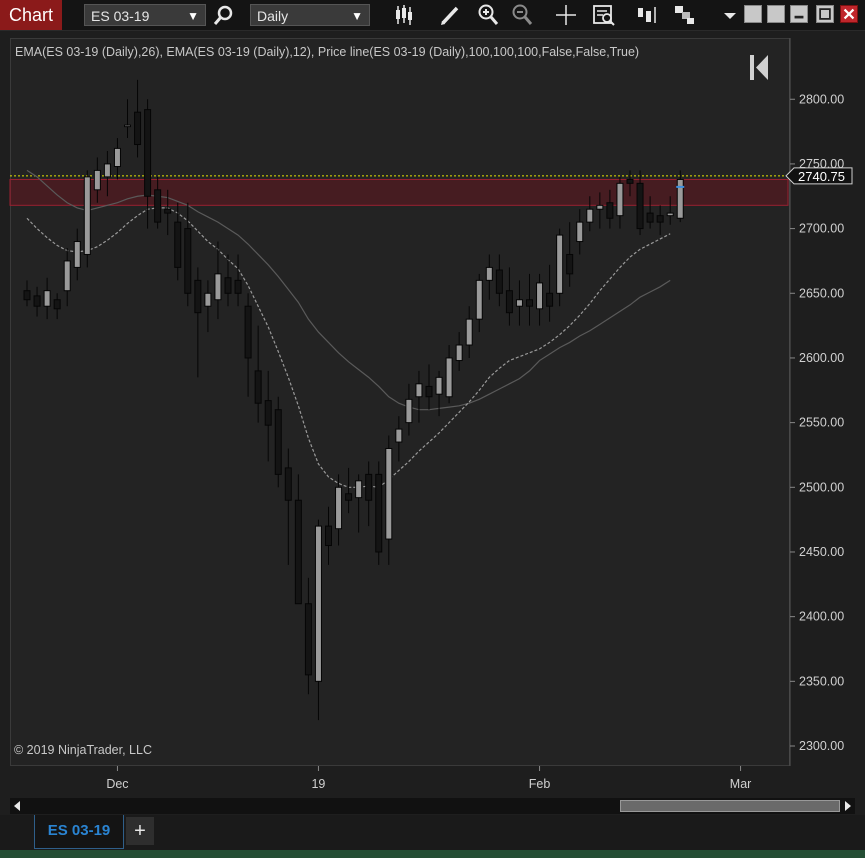 This screenshot has width=865, height=858. Describe the element at coordinates (821, 358) in the screenshot. I see `y-tick-label: 2600.00` at that location.